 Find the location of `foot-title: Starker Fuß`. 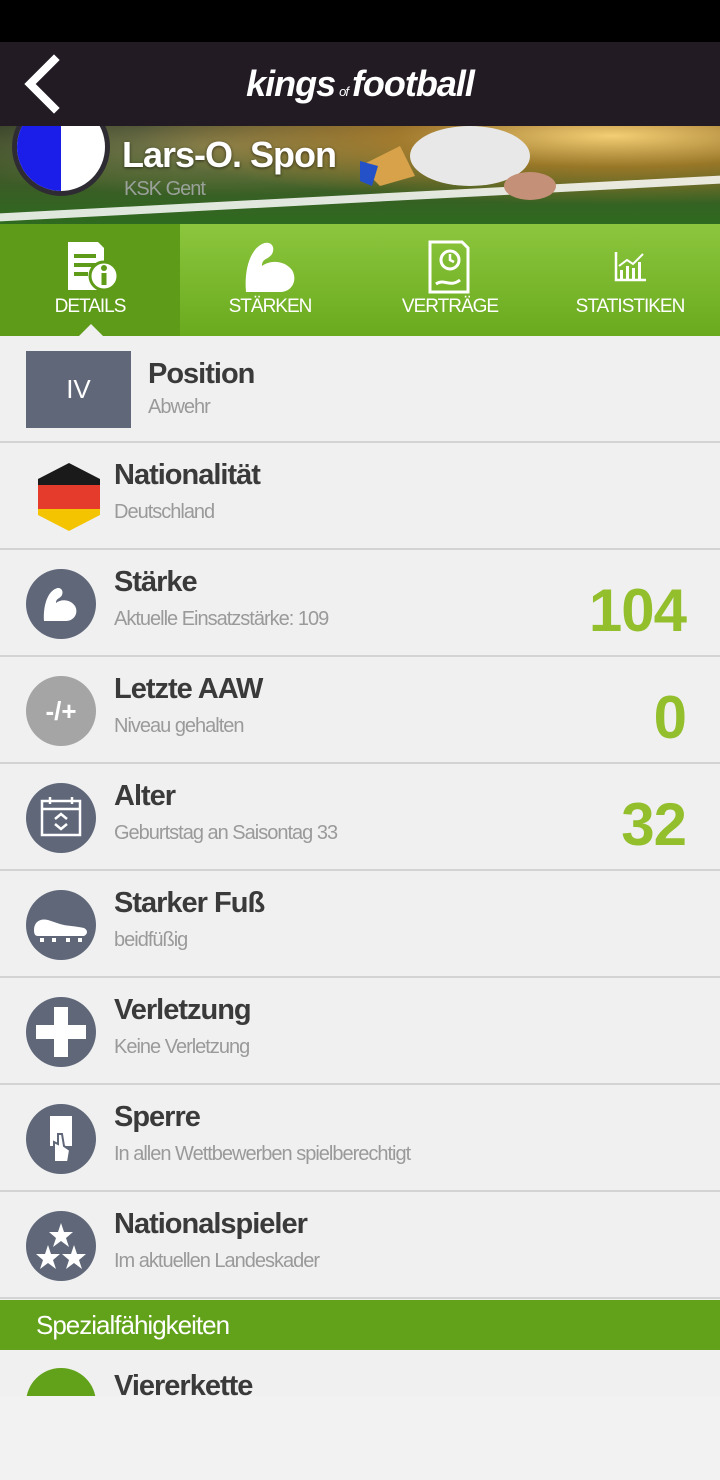

foot-title: Starker Fuß is located at coordinates (189, 903).